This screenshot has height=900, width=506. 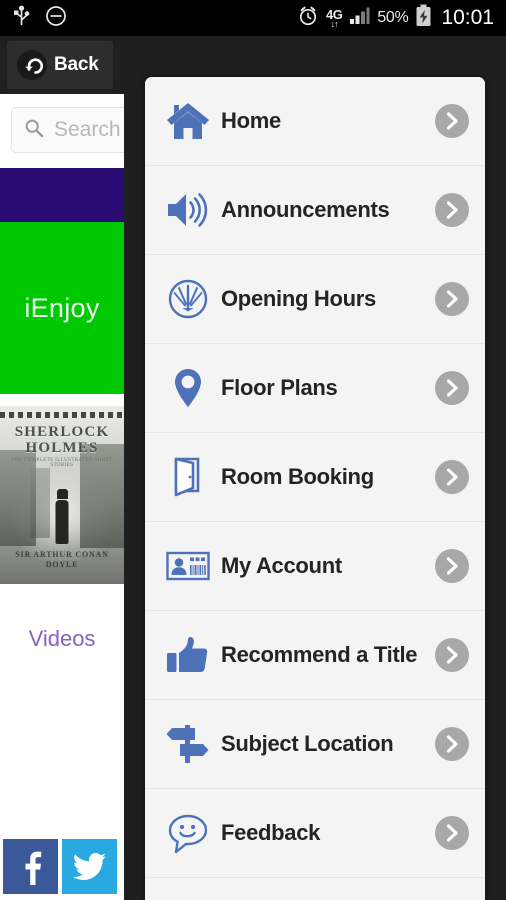 I want to click on menu-item-label: My Account, so click(x=281, y=565).